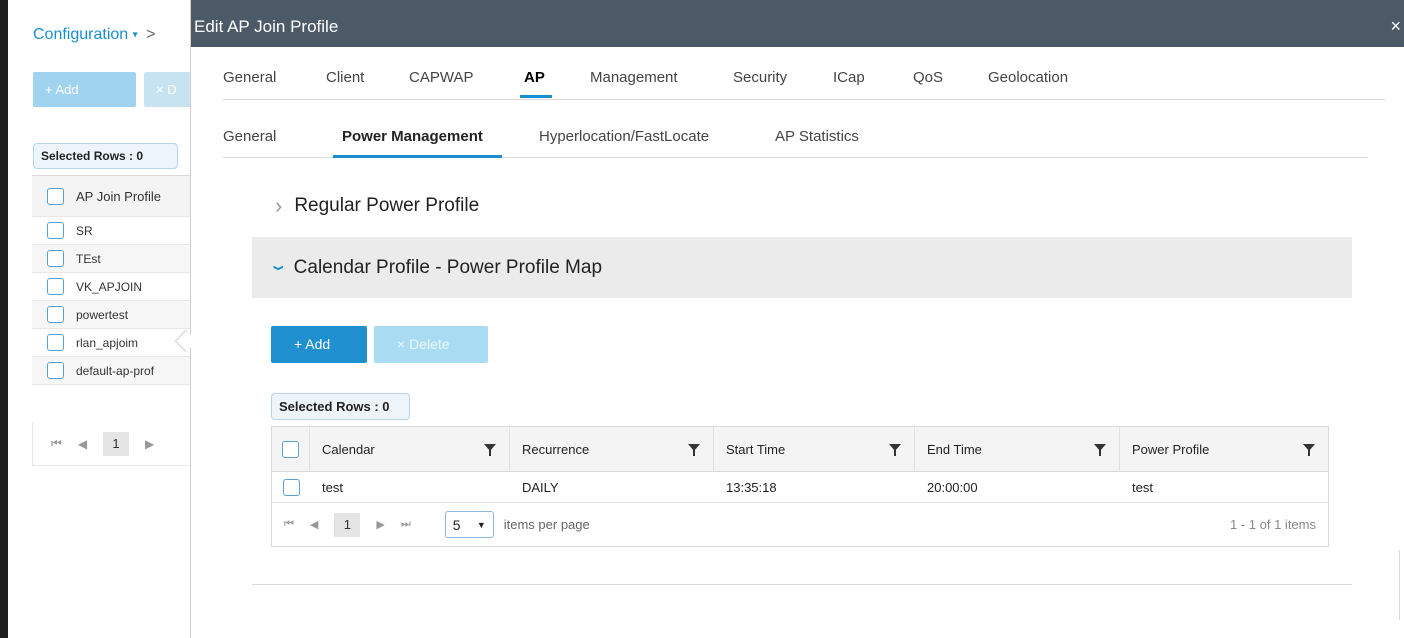 This screenshot has width=1404, height=638. I want to click on last-page-icon: ⏭, so click(406, 524).